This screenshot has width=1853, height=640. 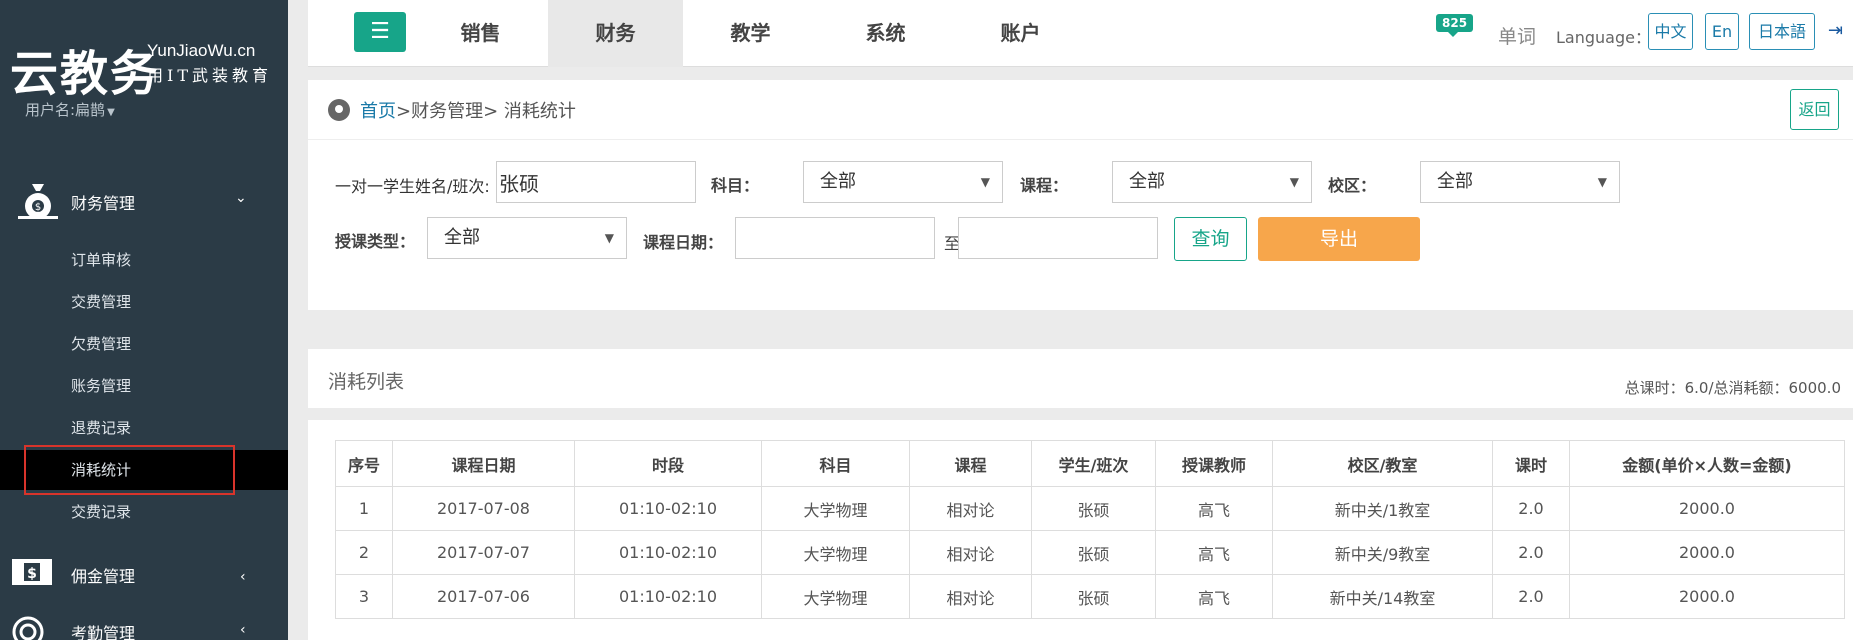 What do you see at coordinates (668, 463) in the screenshot?
I see `col-time: 时段` at bounding box center [668, 463].